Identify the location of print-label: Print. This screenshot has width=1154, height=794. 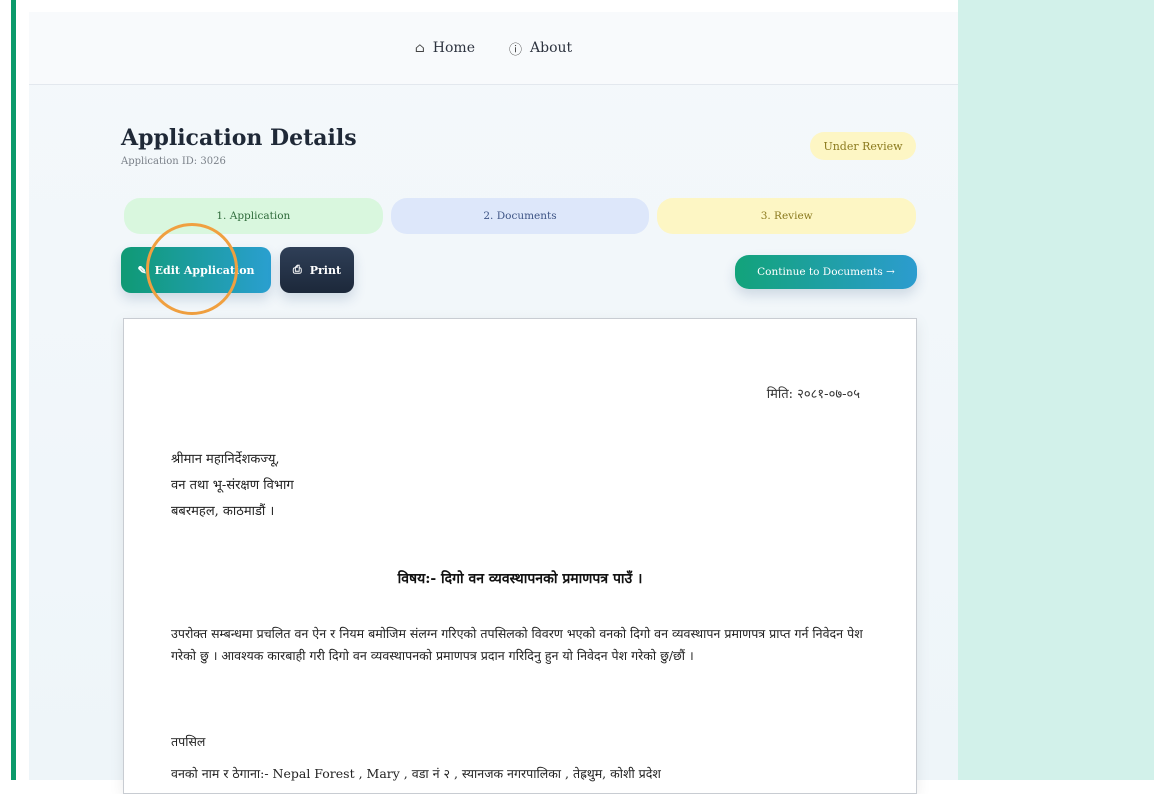
(325, 270).